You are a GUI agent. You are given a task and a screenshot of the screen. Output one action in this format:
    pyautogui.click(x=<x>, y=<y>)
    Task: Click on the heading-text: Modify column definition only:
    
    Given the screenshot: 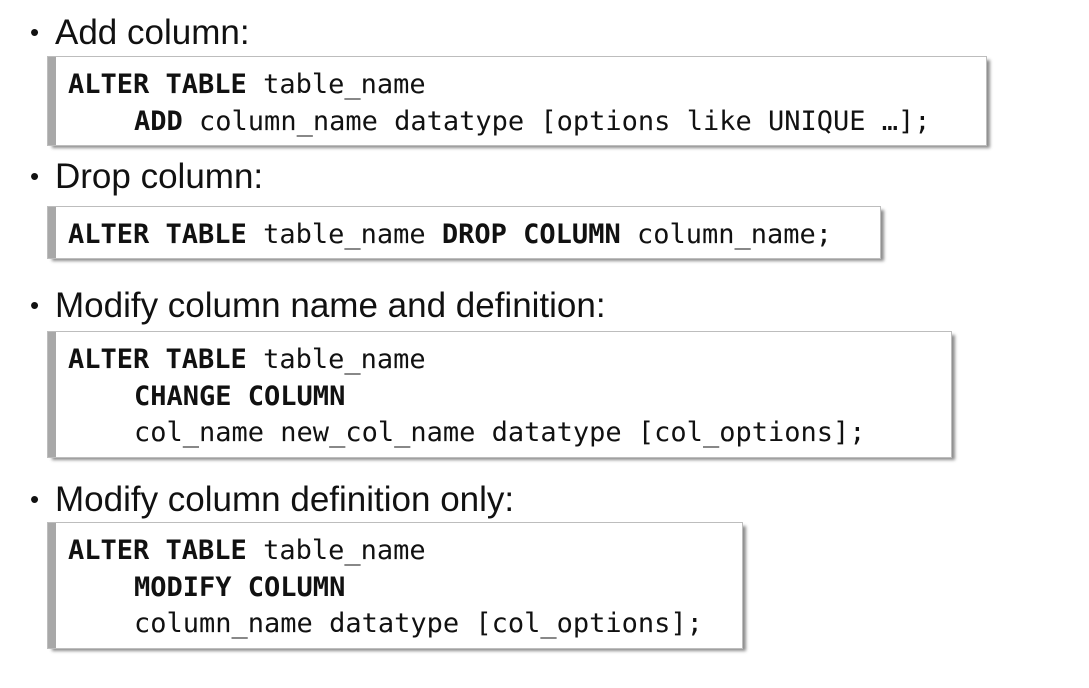 What is the action you would take?
    pyautogui.click(x=285, y=499)
    